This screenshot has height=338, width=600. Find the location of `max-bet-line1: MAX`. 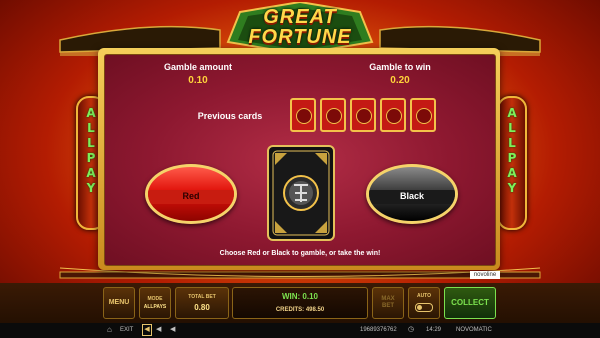

max-bet-line1: MAX is located at coordinates (388, 299).